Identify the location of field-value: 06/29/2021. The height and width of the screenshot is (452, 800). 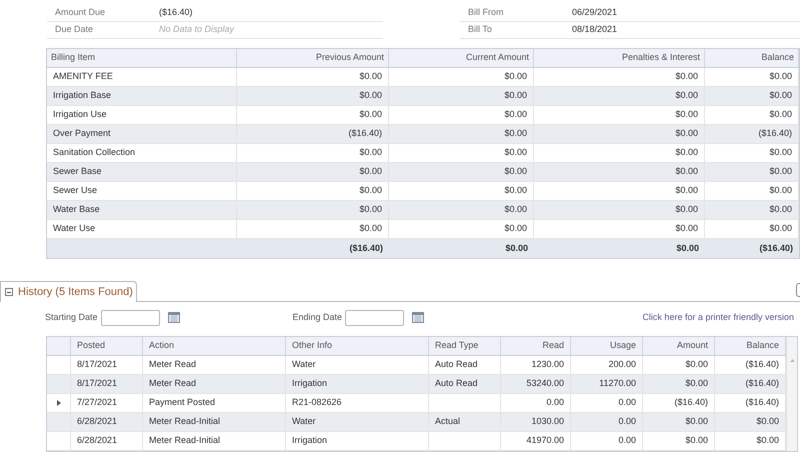
(595, 13).